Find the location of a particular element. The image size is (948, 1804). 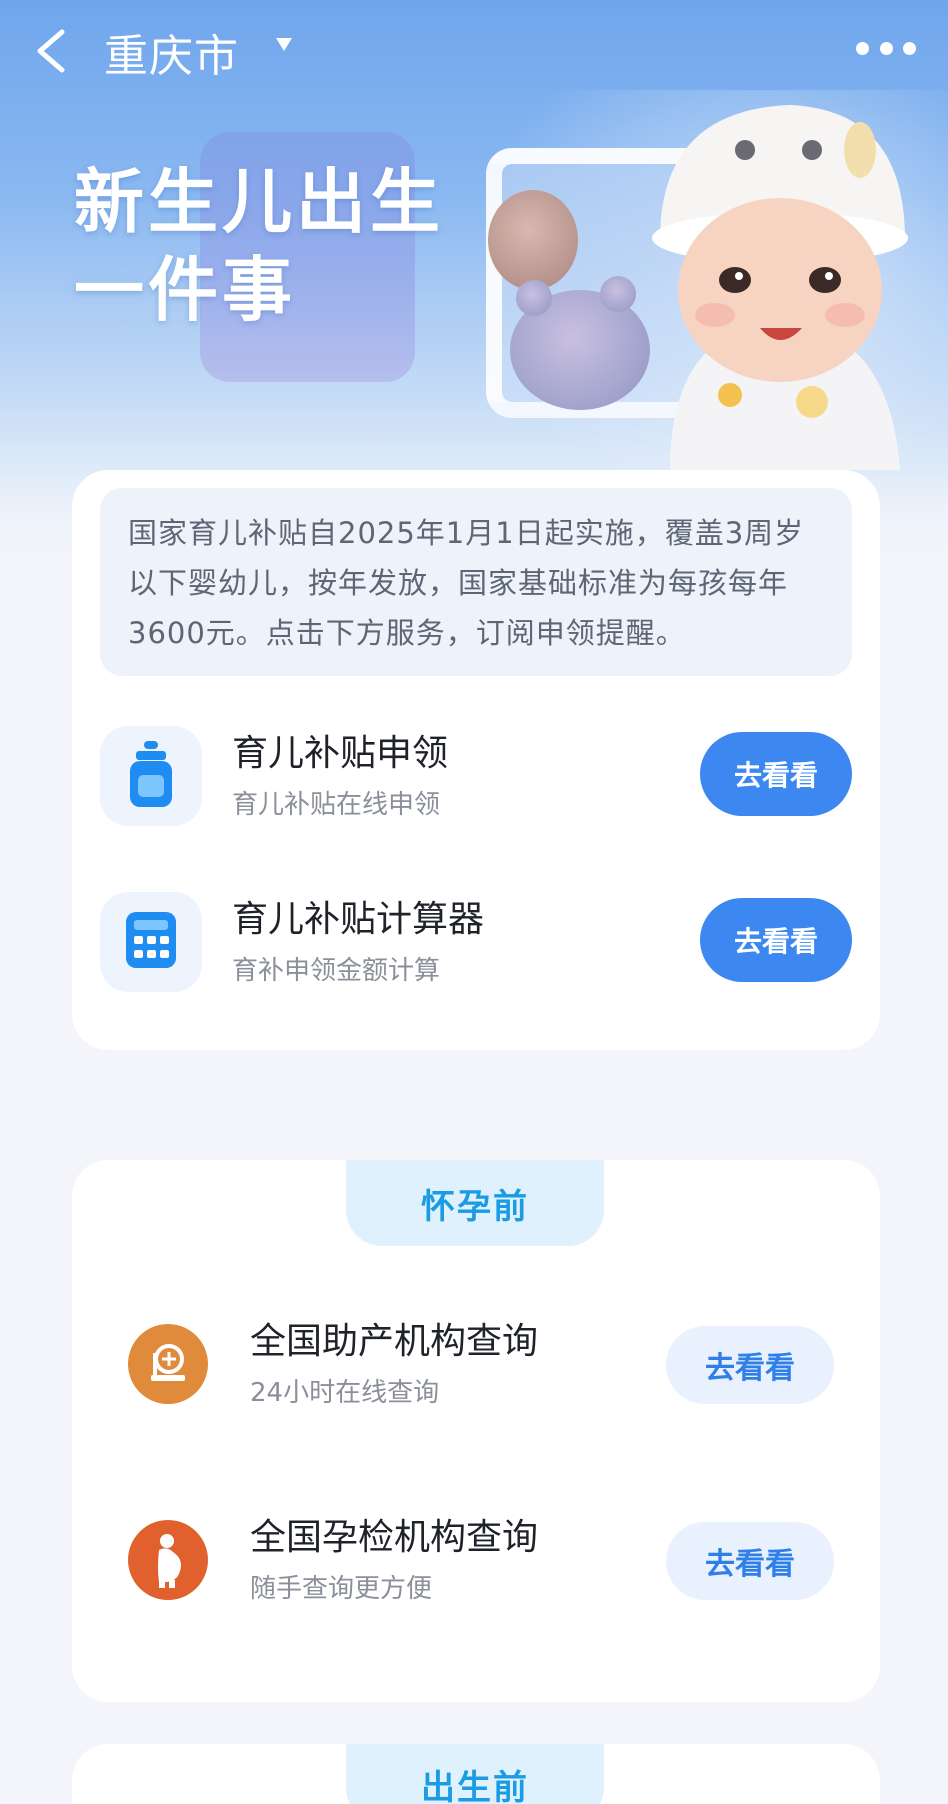

caret-down-icon is located at coordinates (284, 44).